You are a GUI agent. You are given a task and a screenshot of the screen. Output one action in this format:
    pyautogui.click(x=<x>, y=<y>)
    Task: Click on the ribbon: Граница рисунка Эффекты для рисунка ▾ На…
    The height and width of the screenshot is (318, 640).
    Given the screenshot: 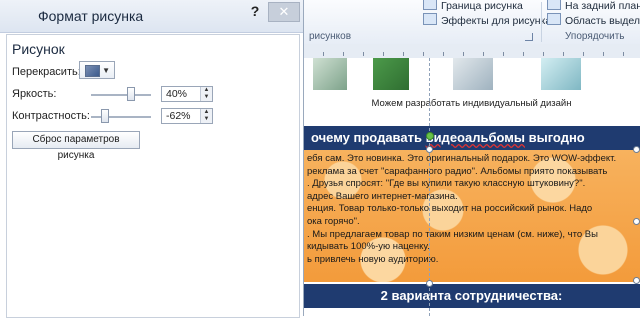 What is the action you would take?
    pyautogui.click(x=471, y=22)
    